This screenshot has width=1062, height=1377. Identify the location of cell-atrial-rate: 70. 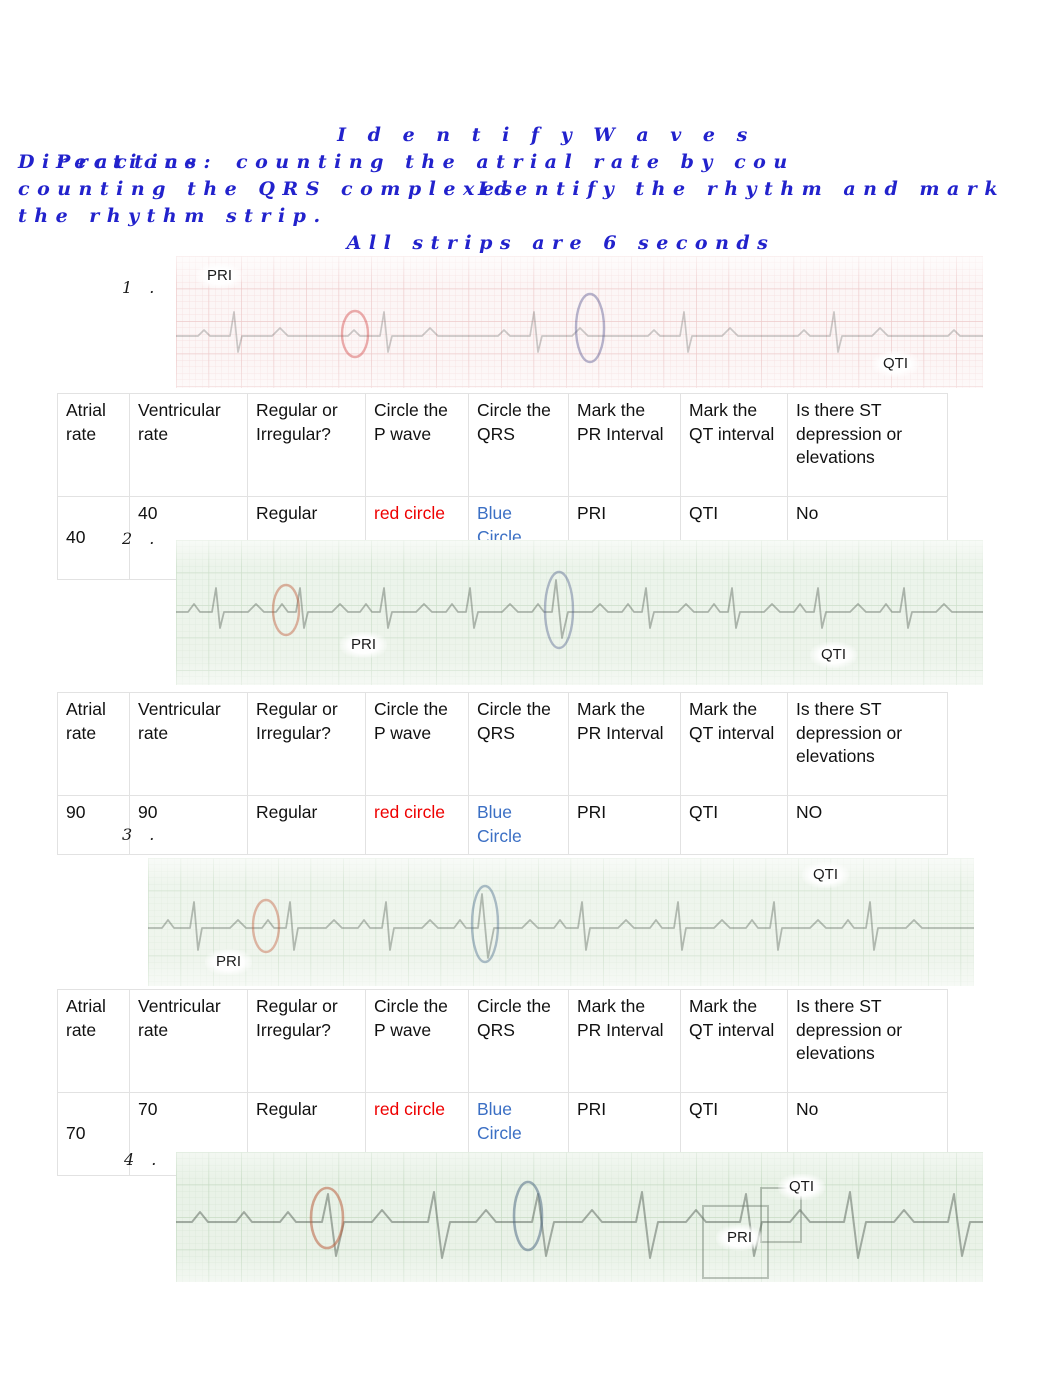
(93, 1134).